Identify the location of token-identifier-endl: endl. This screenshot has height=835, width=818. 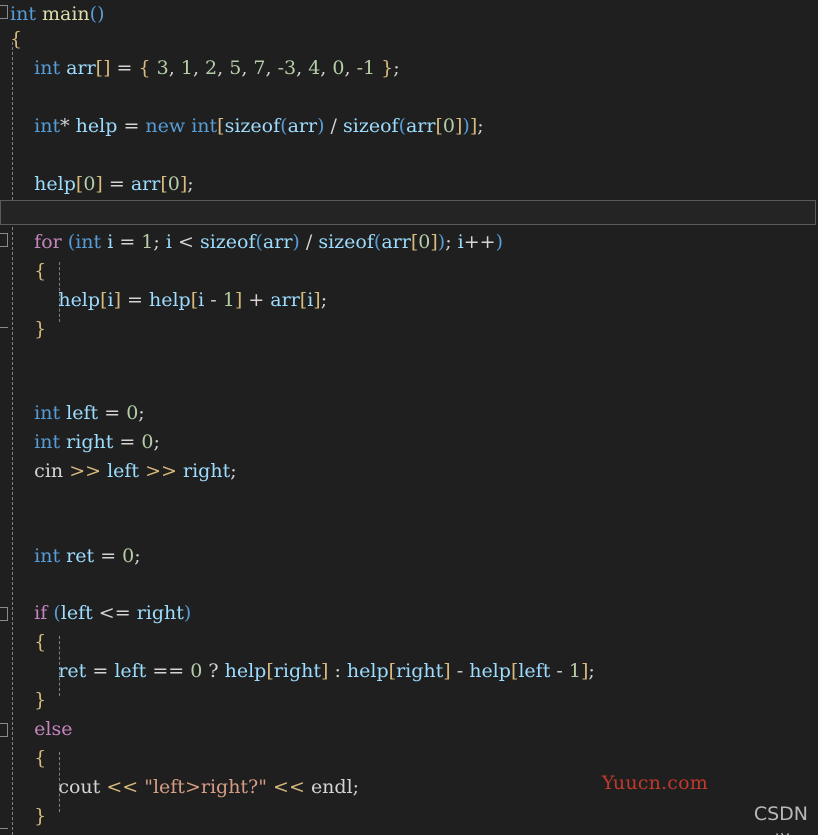
(331, 787).